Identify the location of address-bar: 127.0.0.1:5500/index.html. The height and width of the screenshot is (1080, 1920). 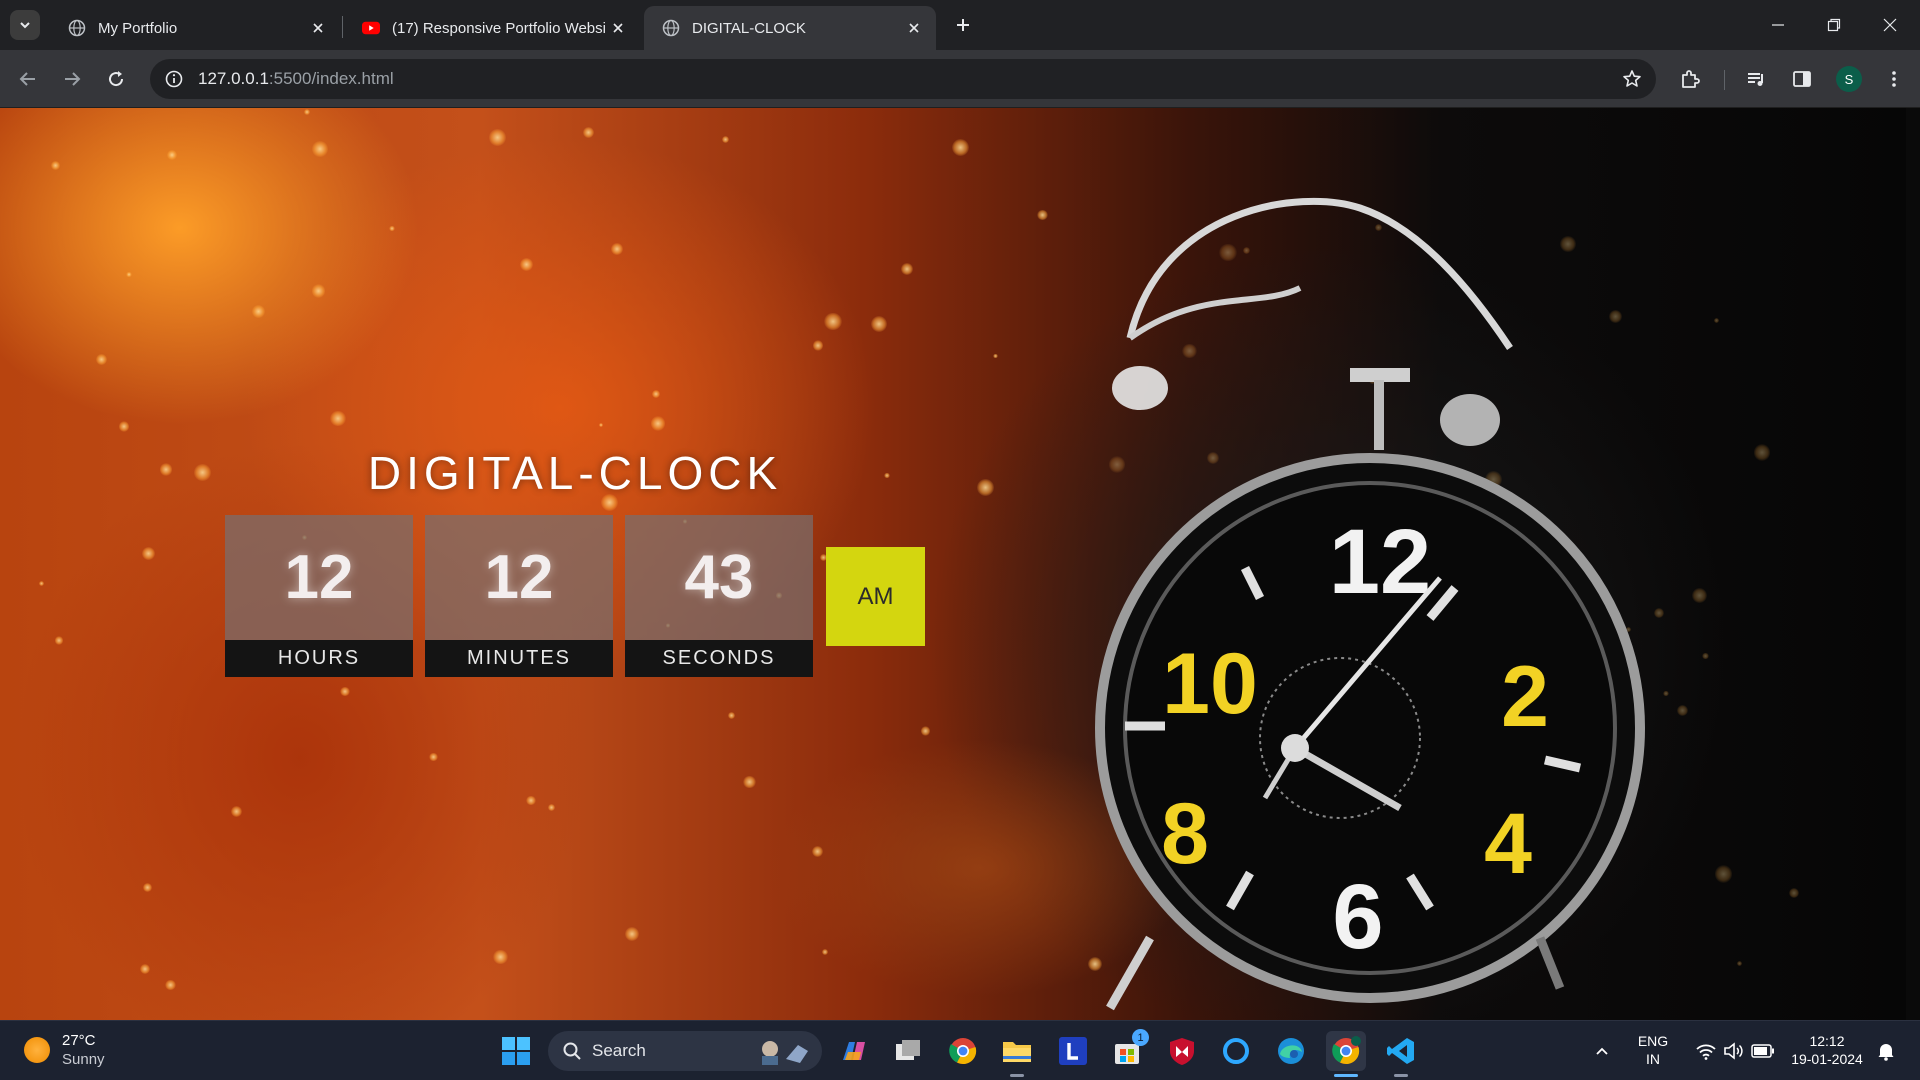
(903, 79).